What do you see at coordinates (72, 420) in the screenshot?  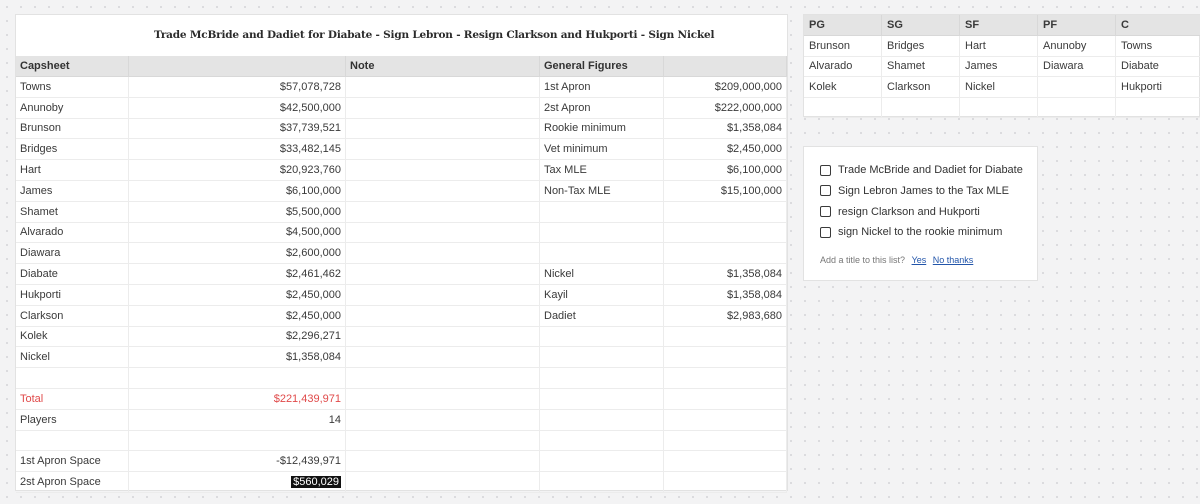 I see `table-cell: Players` at bounding box center [72, 420].